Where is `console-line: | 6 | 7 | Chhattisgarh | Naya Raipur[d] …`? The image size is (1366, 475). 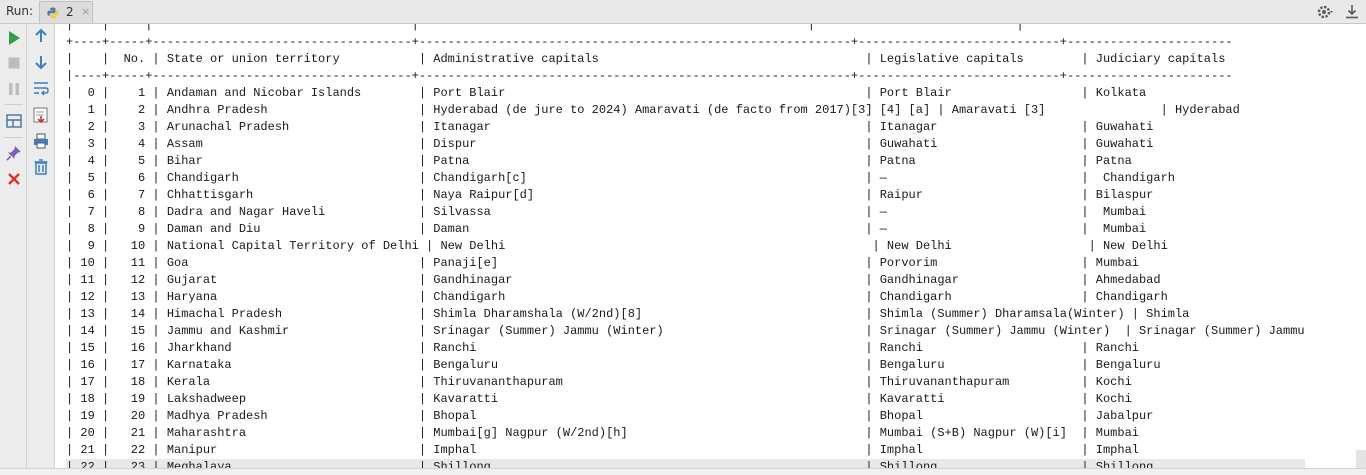 console-line: | 6 | 7 | Chhattisgarh | Naya Raipur[d] … is located at coordinates (610, 195).